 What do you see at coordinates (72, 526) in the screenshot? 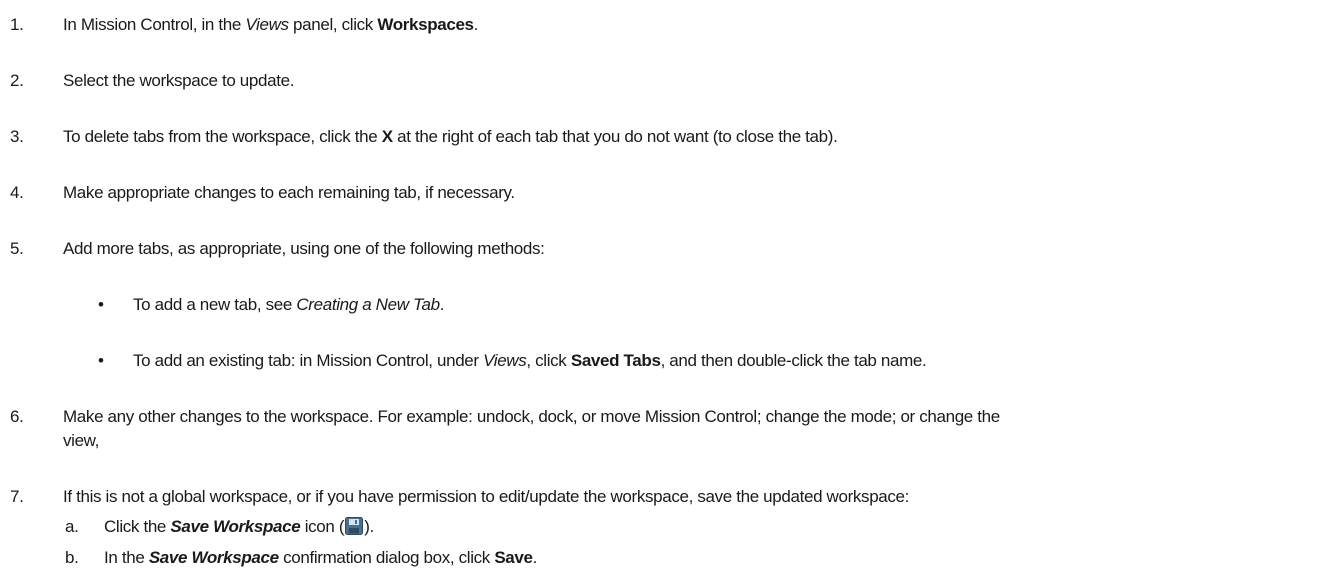
I see `substep-letter: a.` at bounding box center [72, 526].